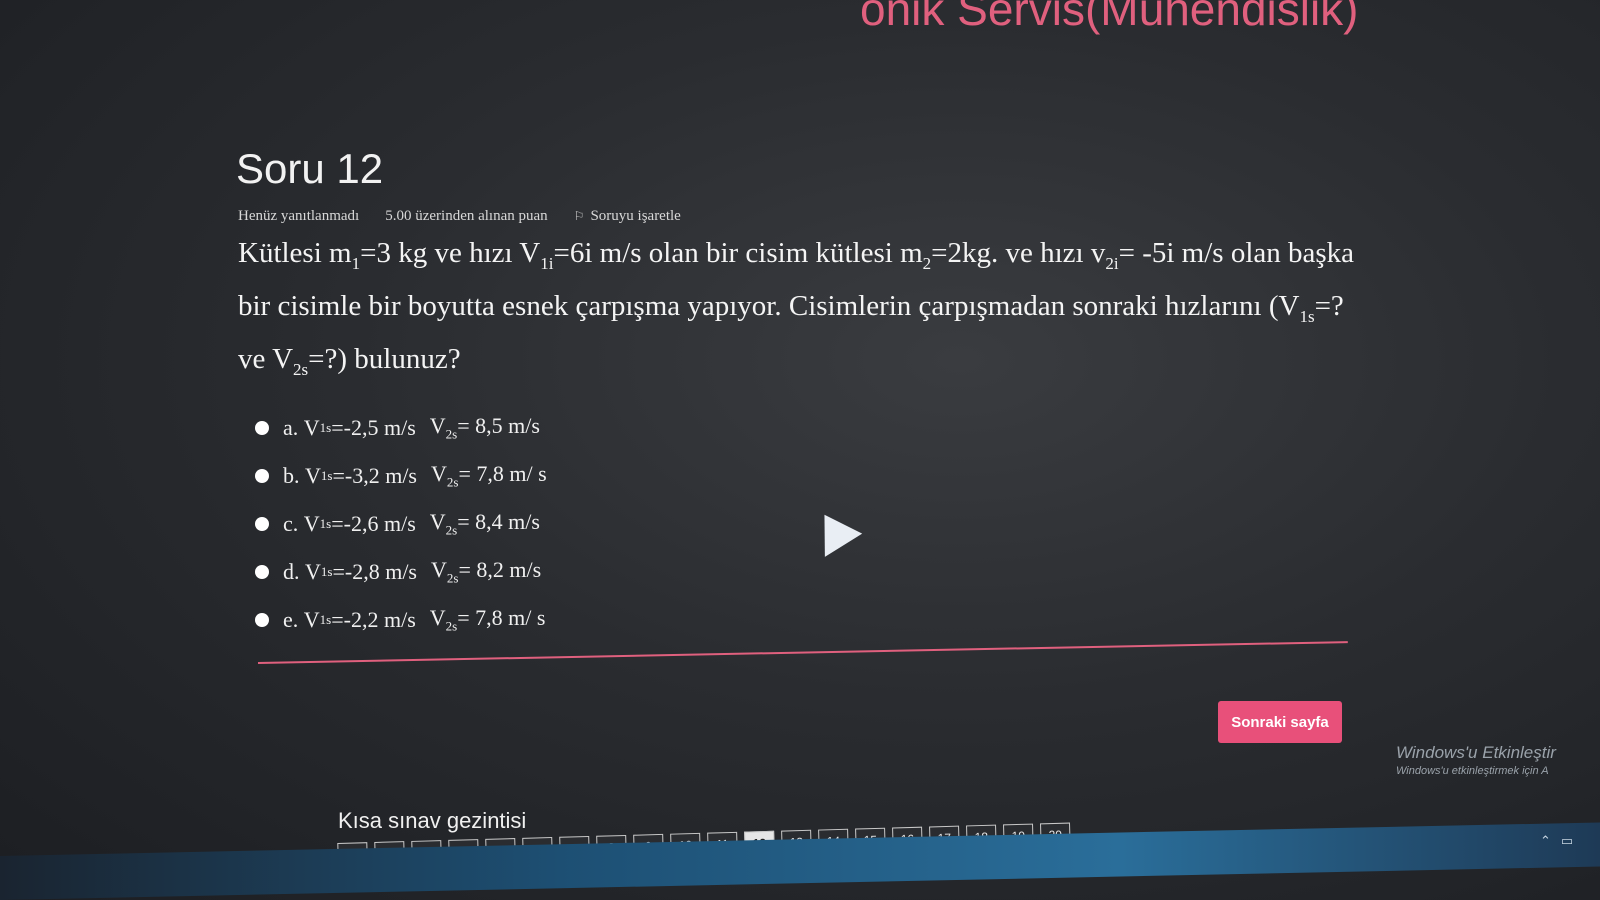 The width and height of the screenshot is (1600, 900). I want to click on next-page-button: Sonraki sayfa, so click(1280, 722).